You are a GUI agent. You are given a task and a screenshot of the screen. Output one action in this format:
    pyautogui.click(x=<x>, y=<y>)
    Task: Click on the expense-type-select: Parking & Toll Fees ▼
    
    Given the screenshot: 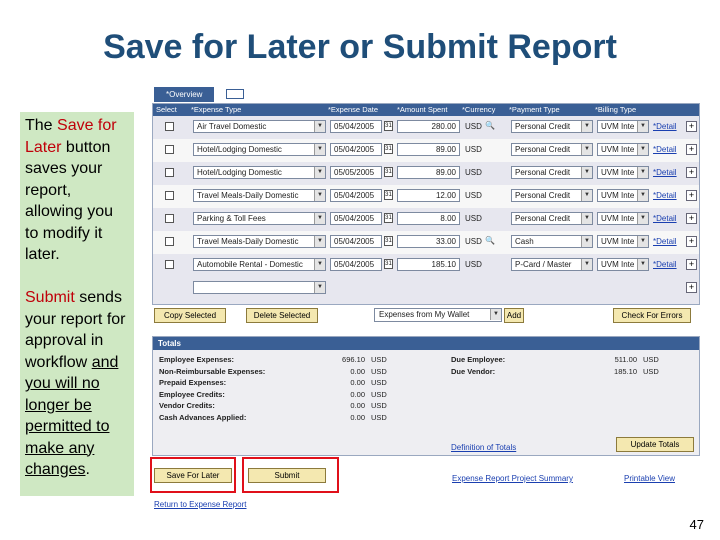 What is the action you would take?
    pyautogui.click(x=259, y=218)
    